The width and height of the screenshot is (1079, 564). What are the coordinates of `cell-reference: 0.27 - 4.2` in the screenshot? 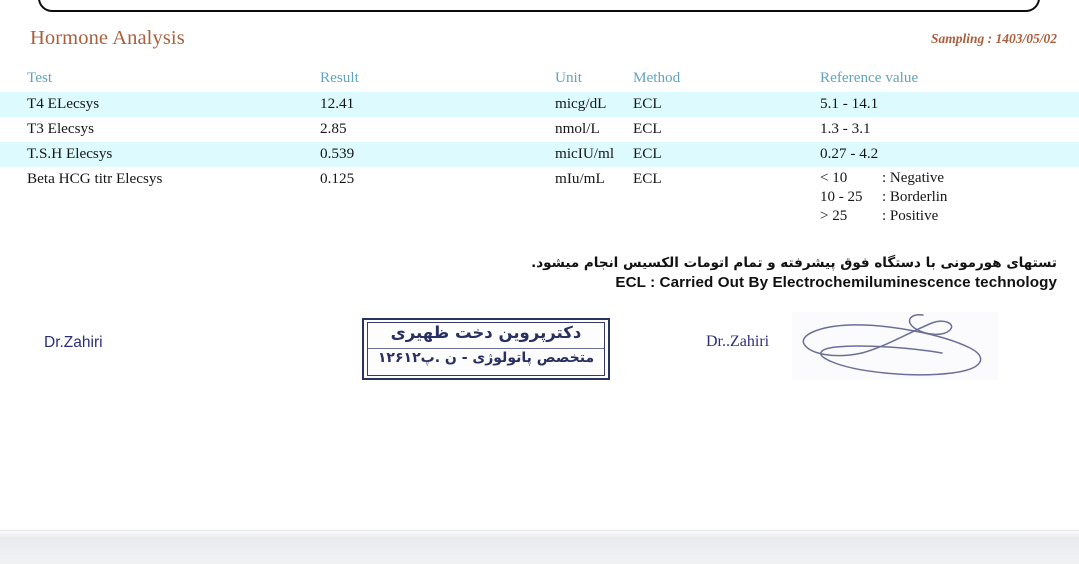 It's located at (849, 153).